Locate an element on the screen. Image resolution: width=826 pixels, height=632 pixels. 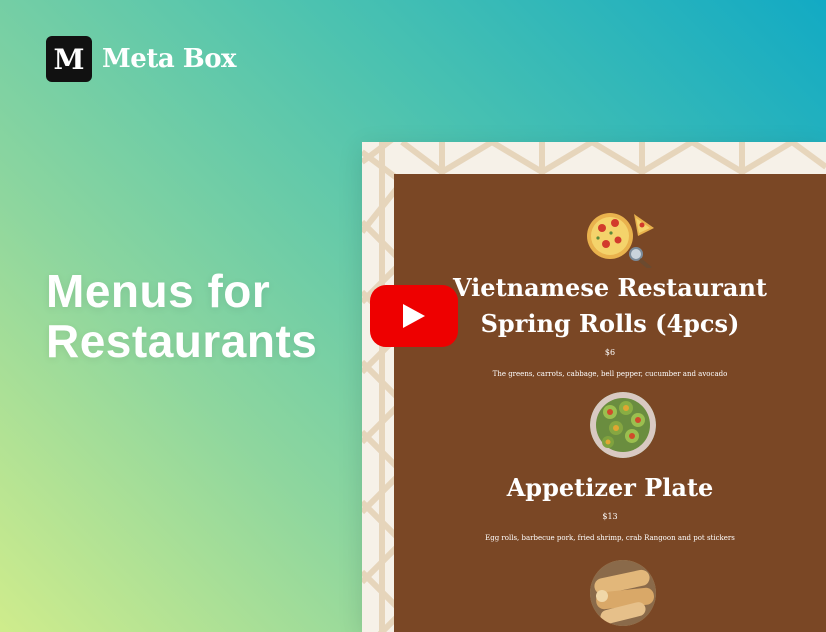
egg-rolls-photo is located at coordinates (623, 593).